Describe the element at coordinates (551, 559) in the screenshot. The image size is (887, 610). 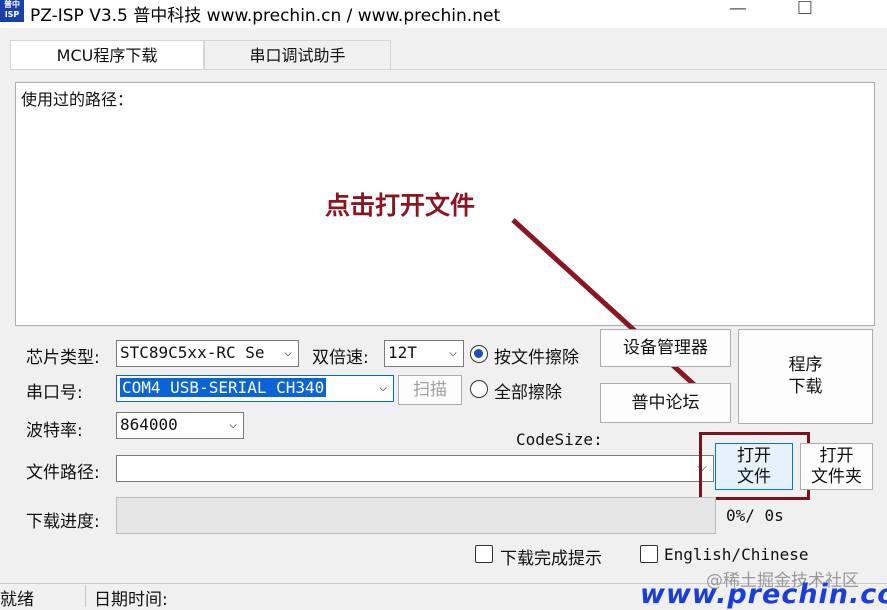
I see `download-done-label: 下载完成提示` at that location.